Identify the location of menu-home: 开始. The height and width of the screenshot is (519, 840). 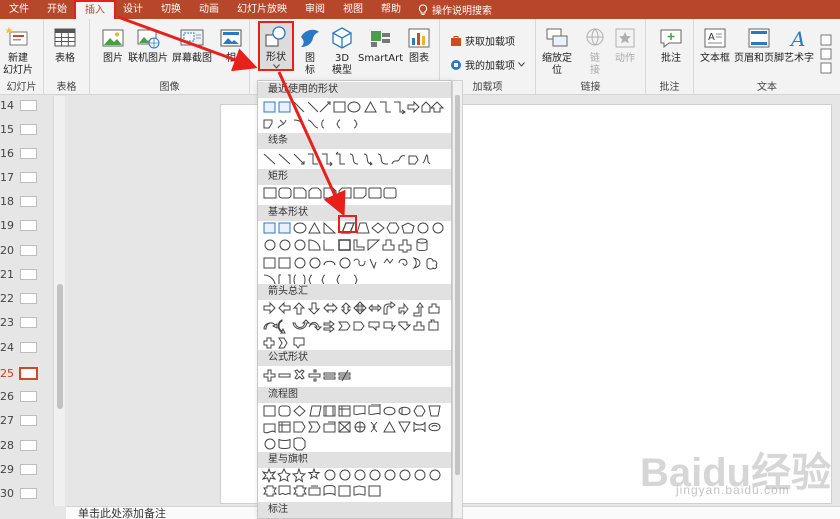
(57, 9).